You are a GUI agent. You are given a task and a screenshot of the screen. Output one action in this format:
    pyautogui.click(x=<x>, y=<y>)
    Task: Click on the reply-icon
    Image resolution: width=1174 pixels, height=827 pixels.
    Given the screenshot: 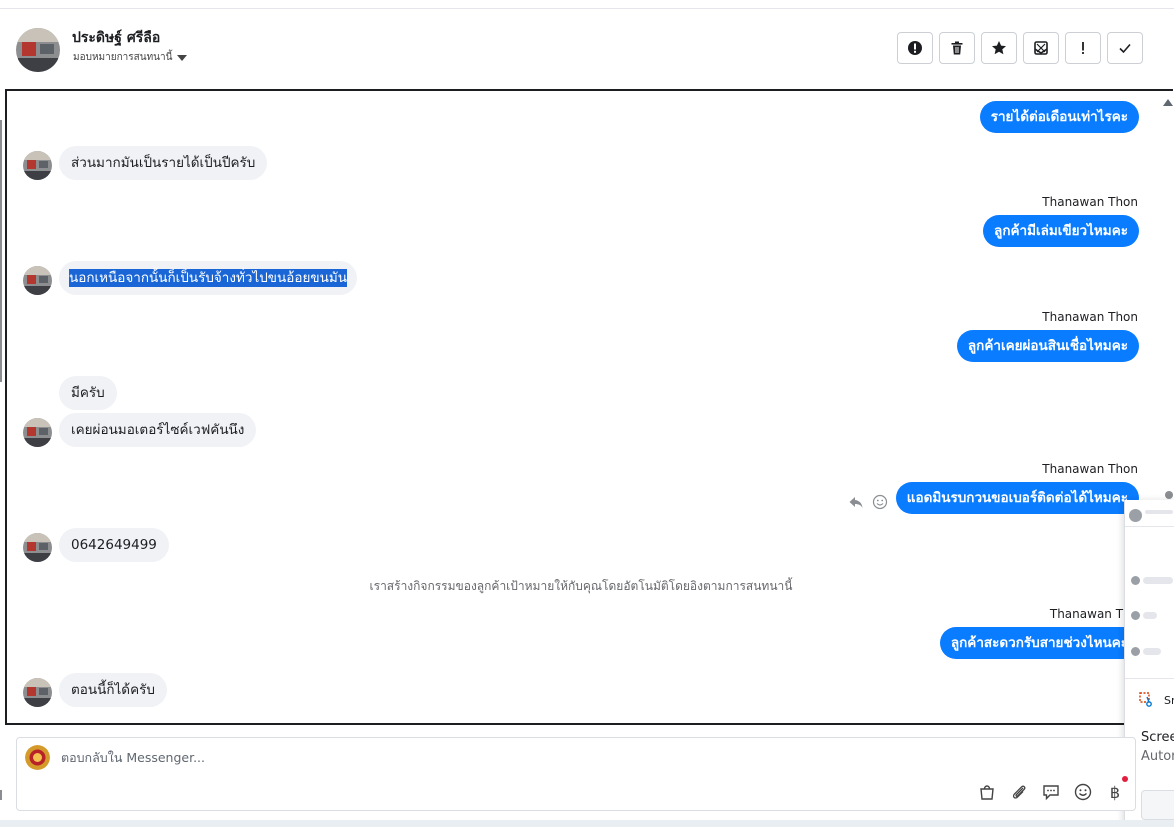 What is the action you would take?
    pyautogui.click(x=856, y=502)
    